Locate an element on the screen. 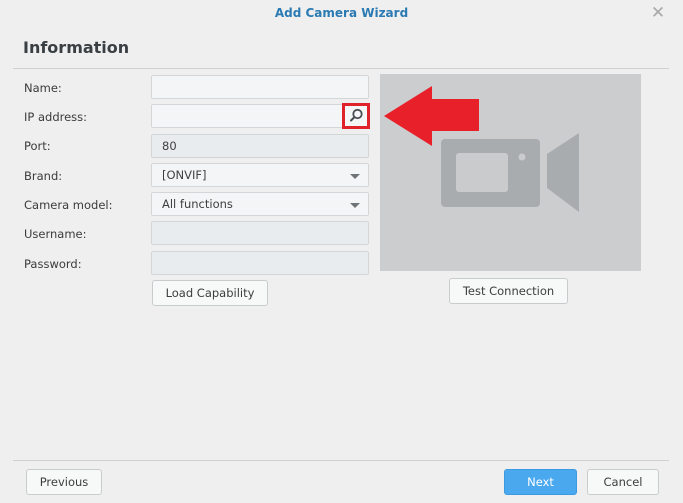 The image size is (683, 503). red-arrow-annotation is located at coordinates (431, 116).